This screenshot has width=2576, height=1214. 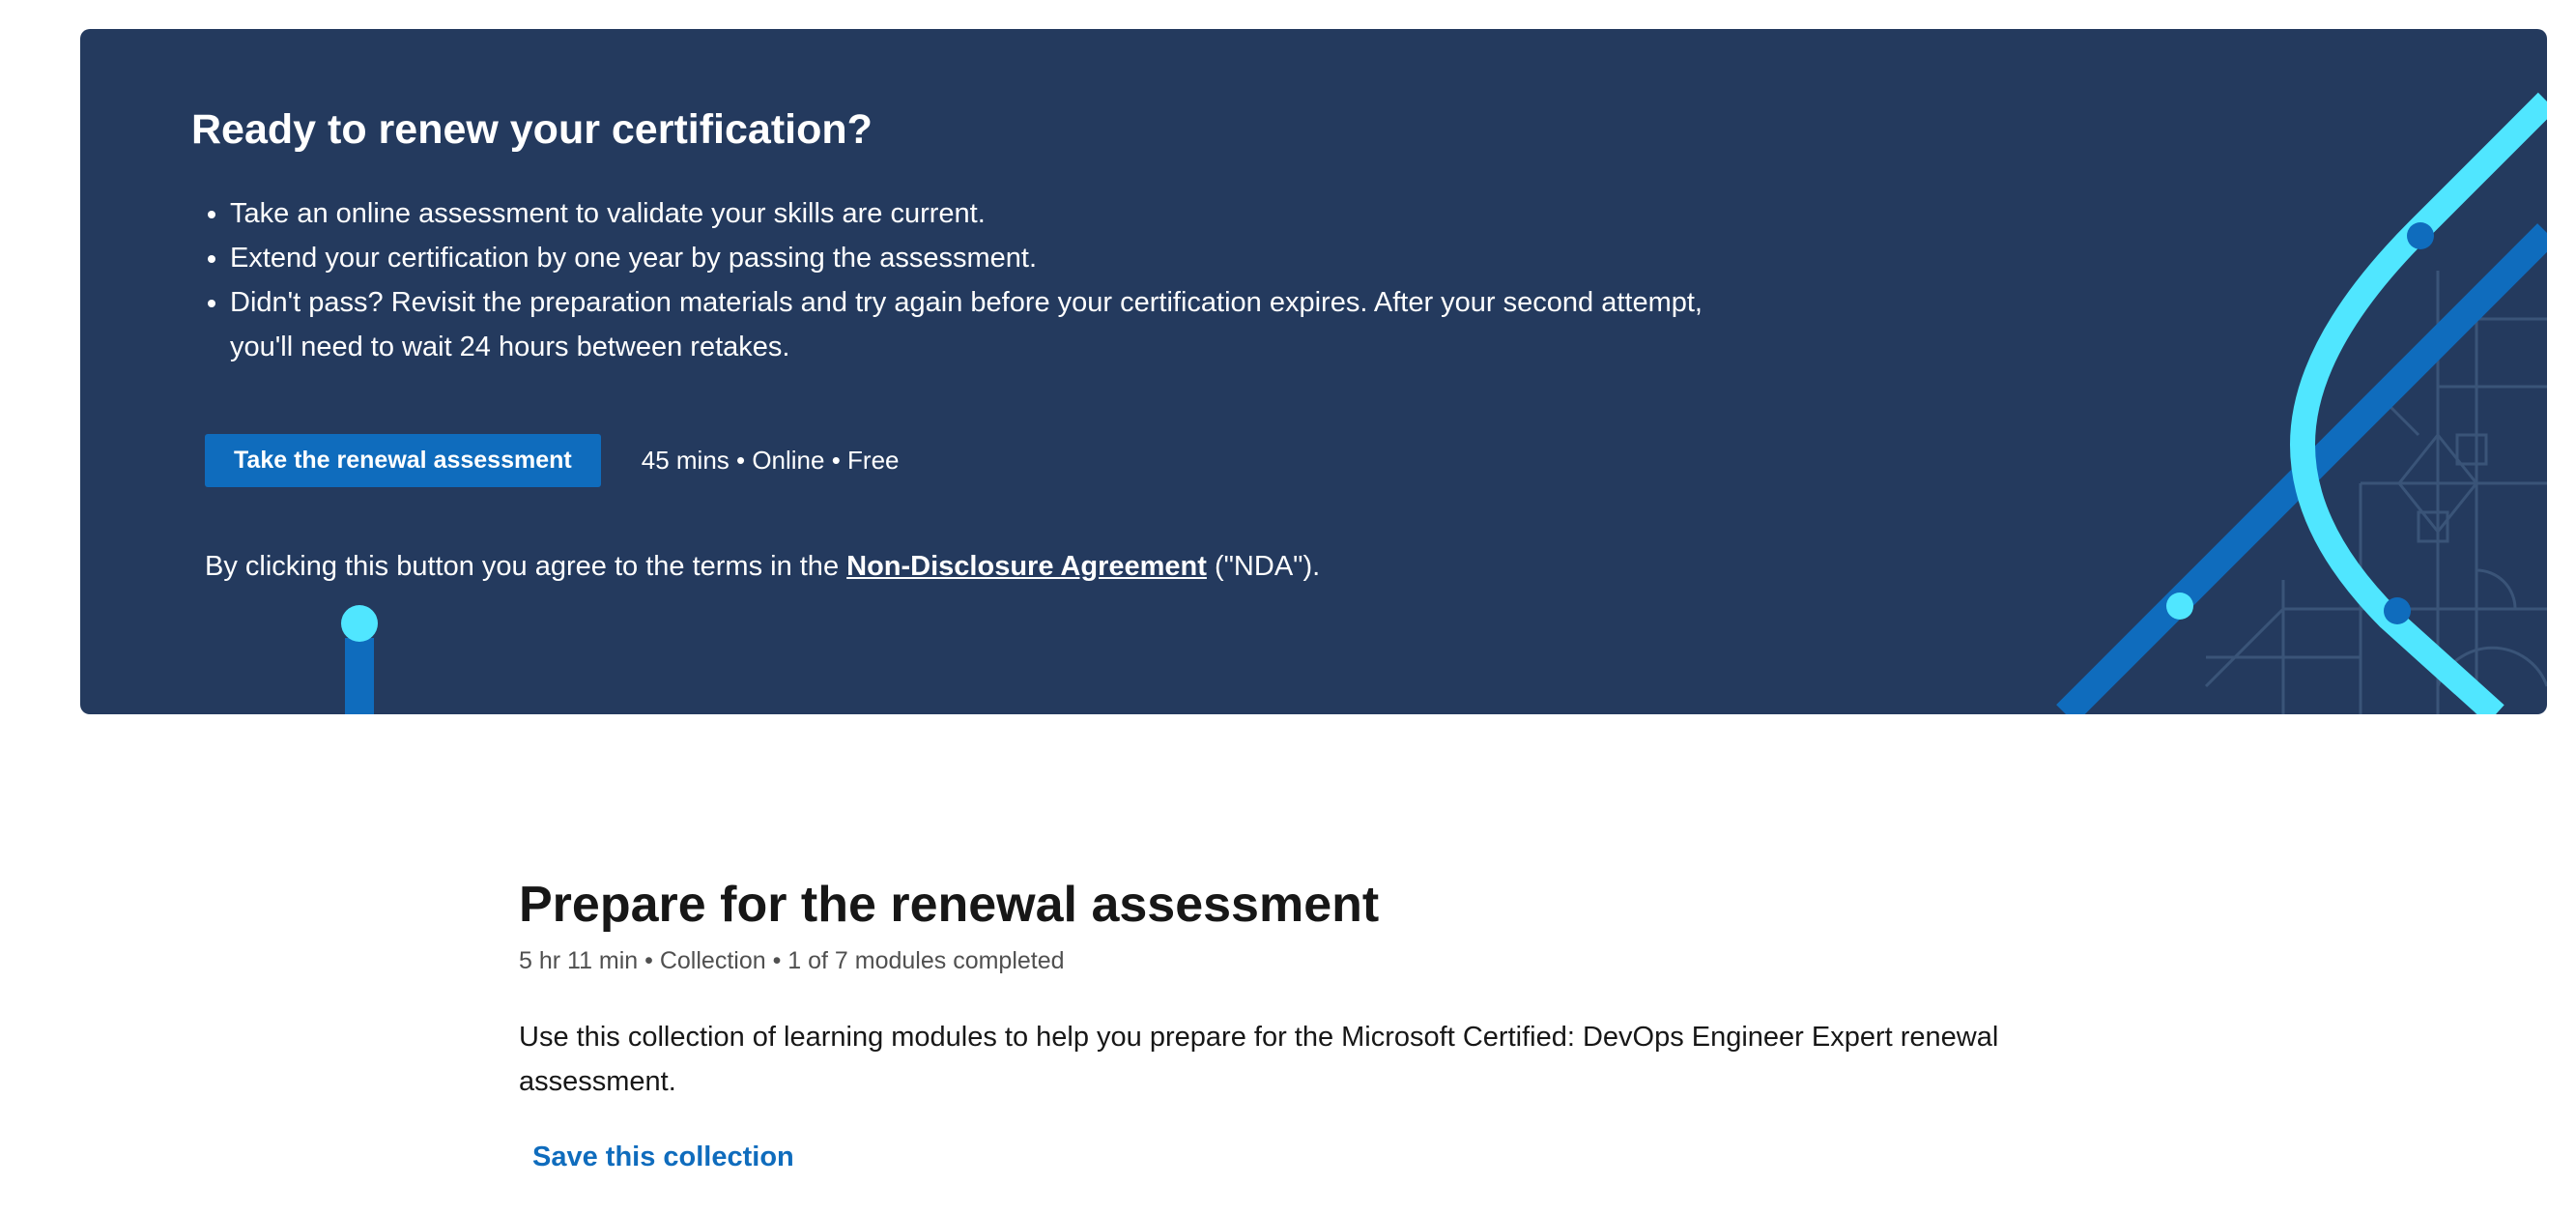 What do you see at coordinates (403, 460) in the screenshot?
I see `take-renewal-assessment-button: Take the renewal assessment` at bounding box center [403, 460].